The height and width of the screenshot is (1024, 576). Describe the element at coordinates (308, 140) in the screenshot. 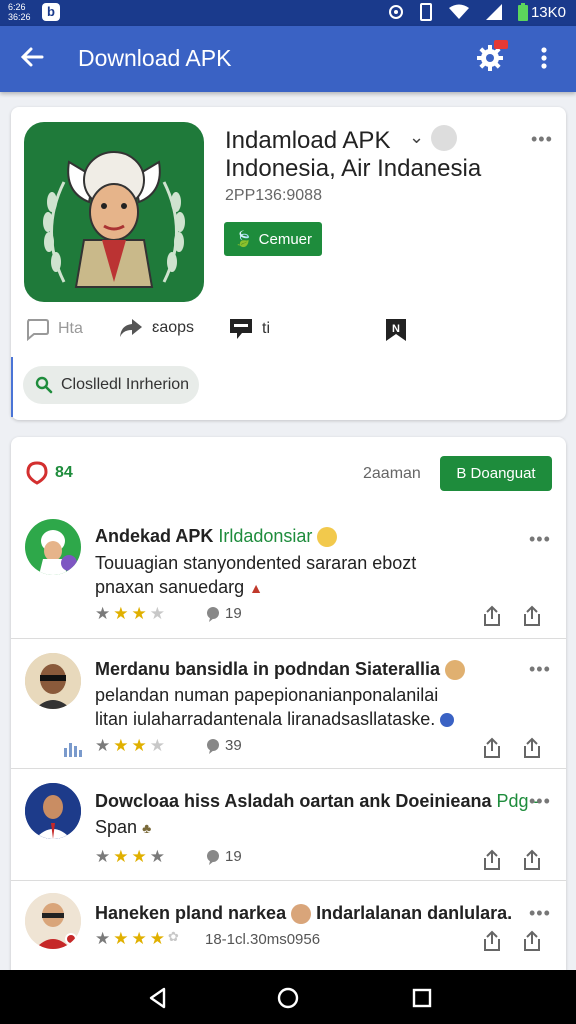

I see `app-name: Indamload APK` at that location.